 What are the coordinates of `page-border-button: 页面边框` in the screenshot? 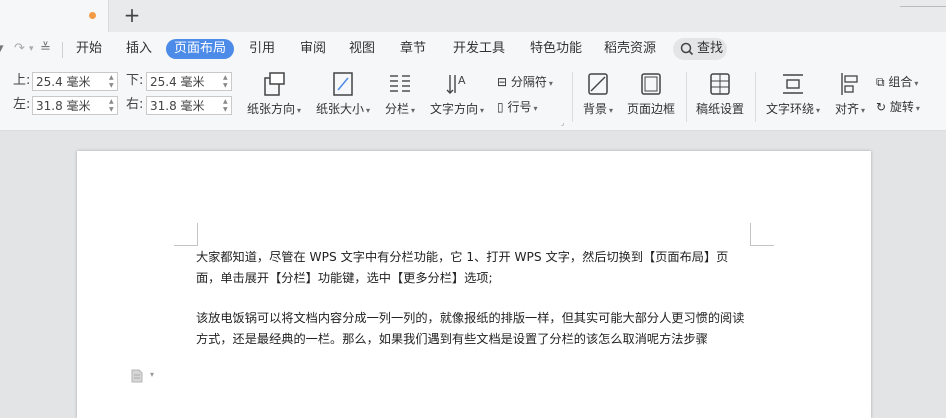 It's located at (651, 94).